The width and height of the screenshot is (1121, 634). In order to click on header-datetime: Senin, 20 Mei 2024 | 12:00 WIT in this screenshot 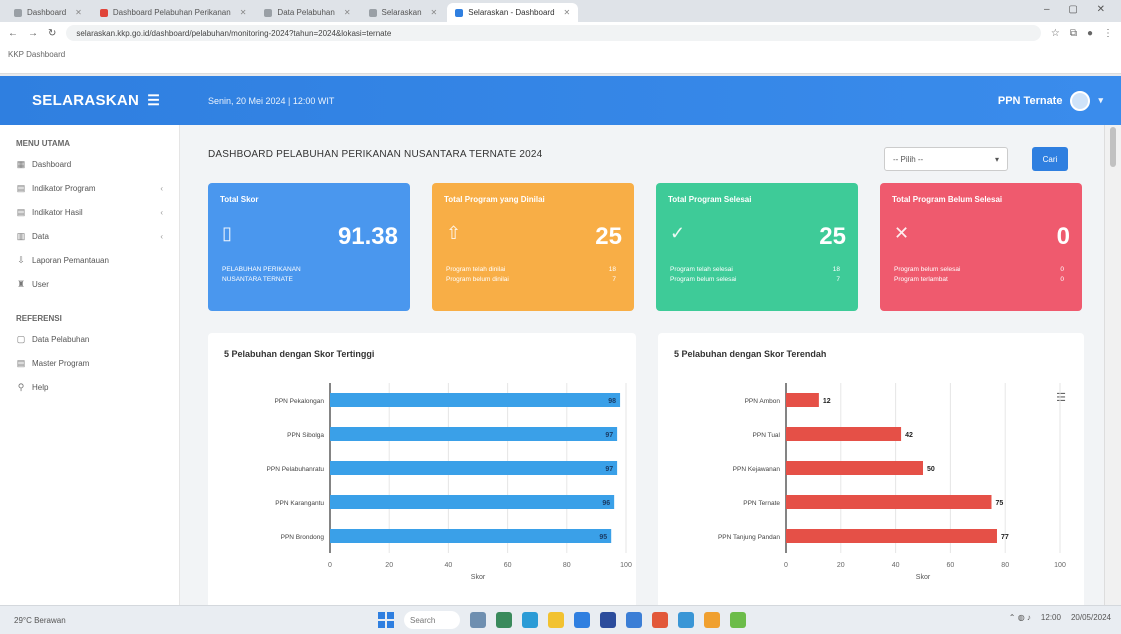, I will do `click(271, 100)`.